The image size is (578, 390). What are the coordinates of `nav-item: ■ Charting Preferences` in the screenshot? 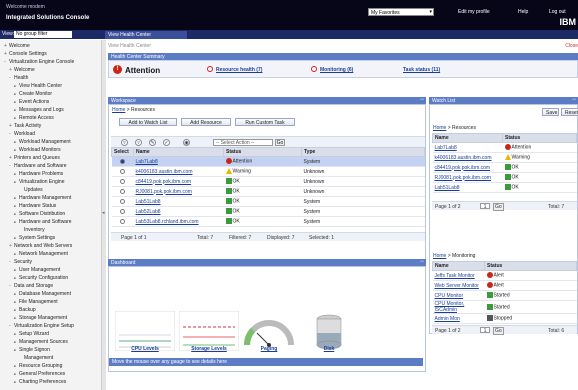 It's located at (40, 382).